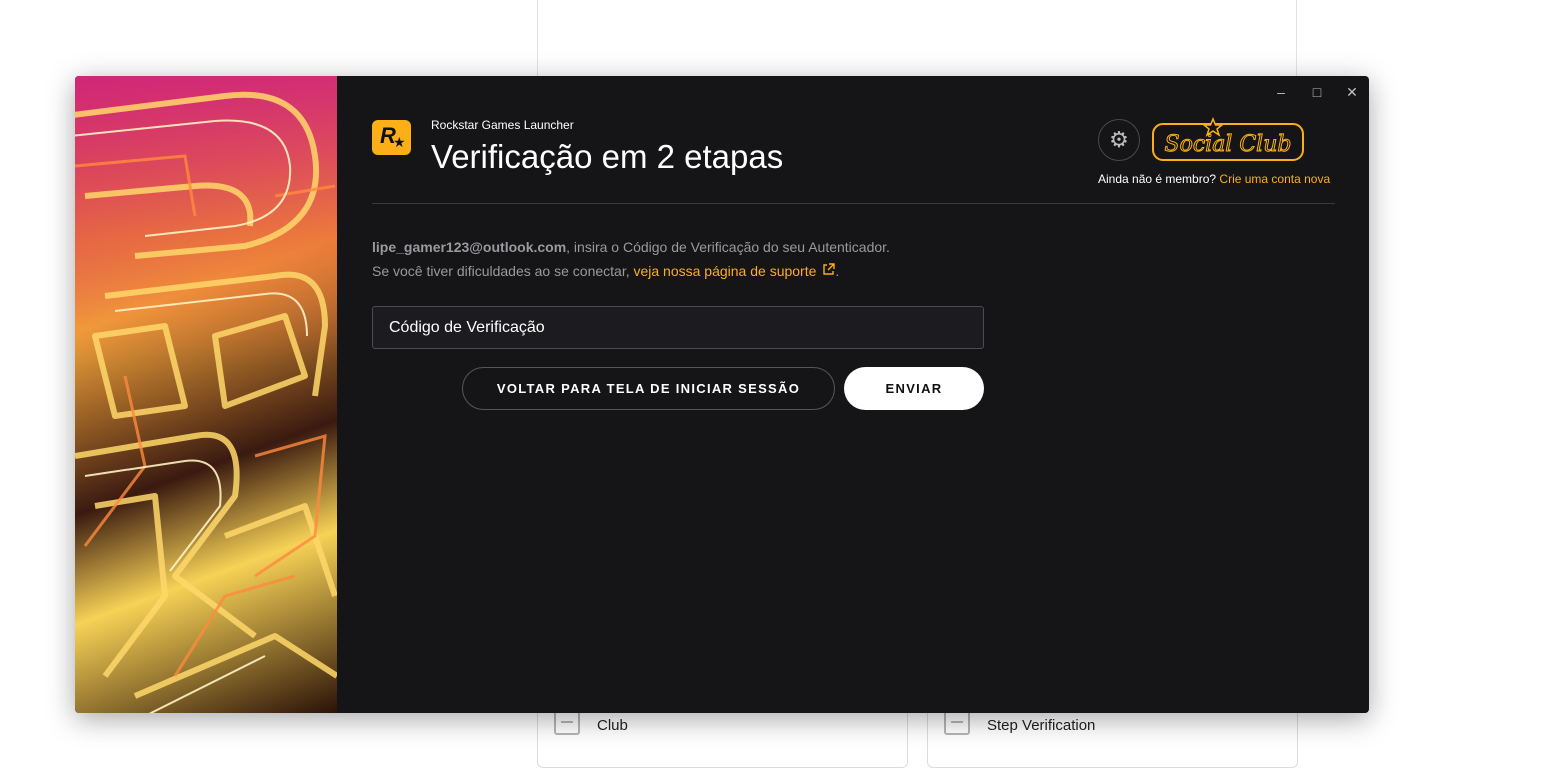  Describe the element at coordinates (1041, 725) in the screenshot. I see `option-card-label: Step Verification` at that location.